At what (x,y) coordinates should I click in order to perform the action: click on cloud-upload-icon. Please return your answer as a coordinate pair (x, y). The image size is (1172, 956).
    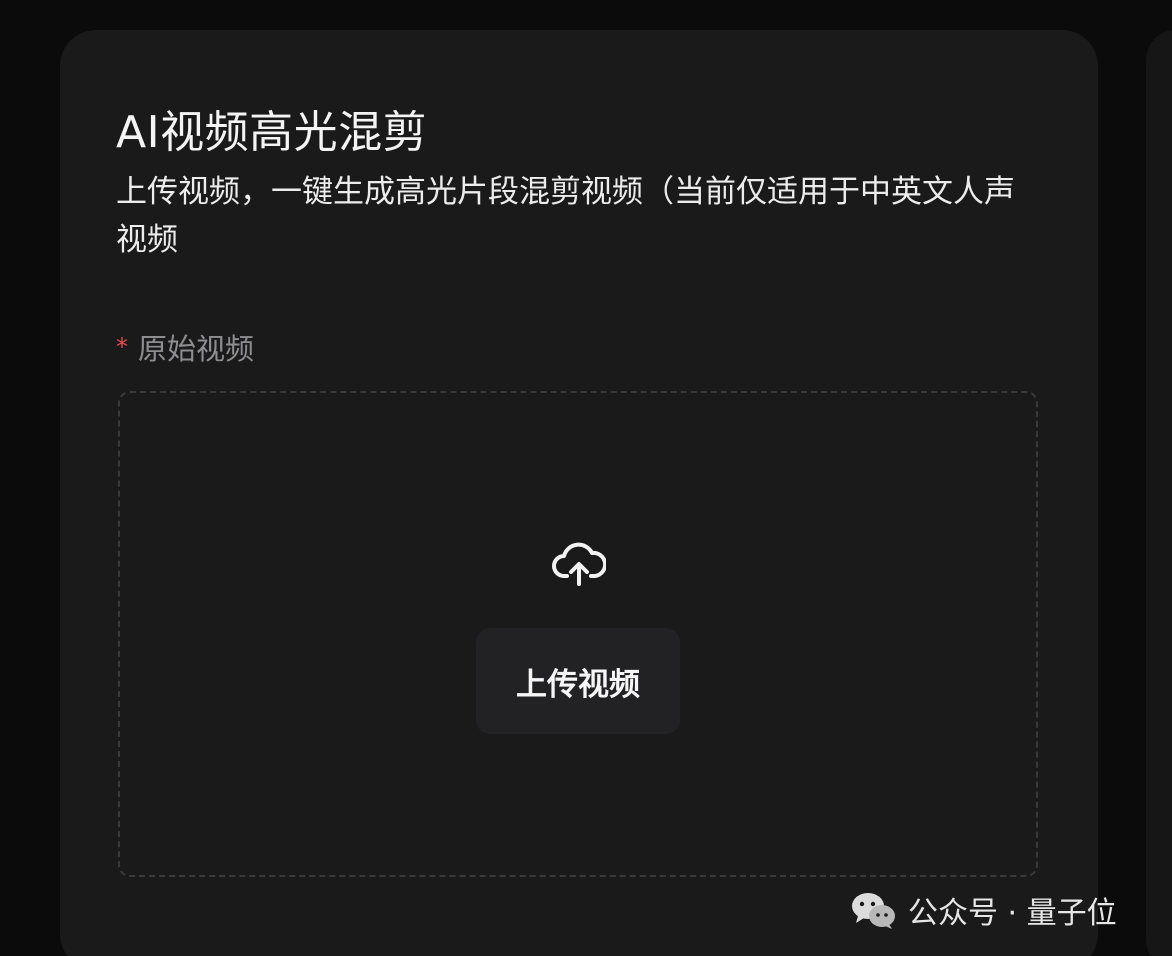
    Looking at the image, I should click on (579, 564).